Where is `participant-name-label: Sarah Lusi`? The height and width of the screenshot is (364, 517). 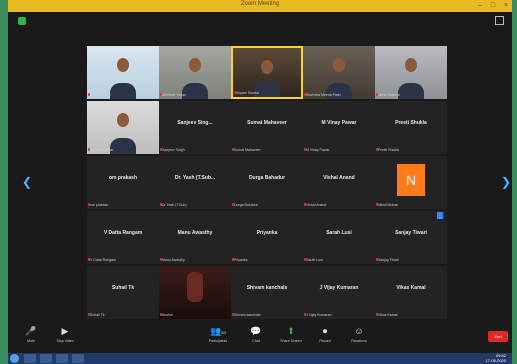 participant-name-label: Sarah Lusi is located at coordinates (314, 260).